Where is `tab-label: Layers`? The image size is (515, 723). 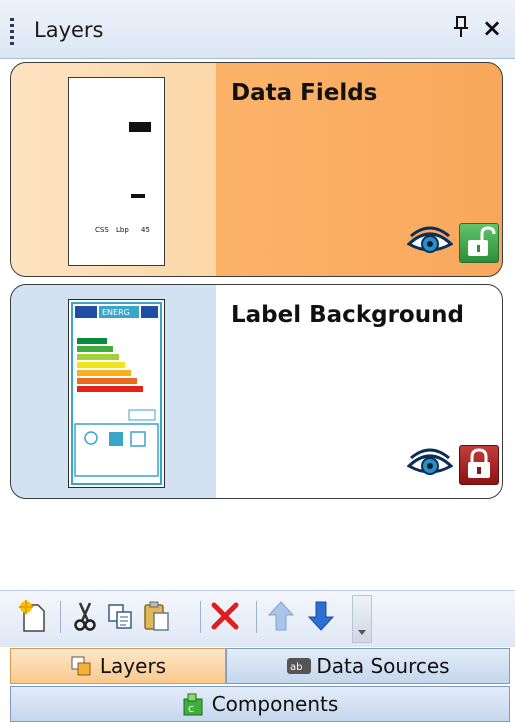 tab-label: Layers is located at coordinates (133, 666).